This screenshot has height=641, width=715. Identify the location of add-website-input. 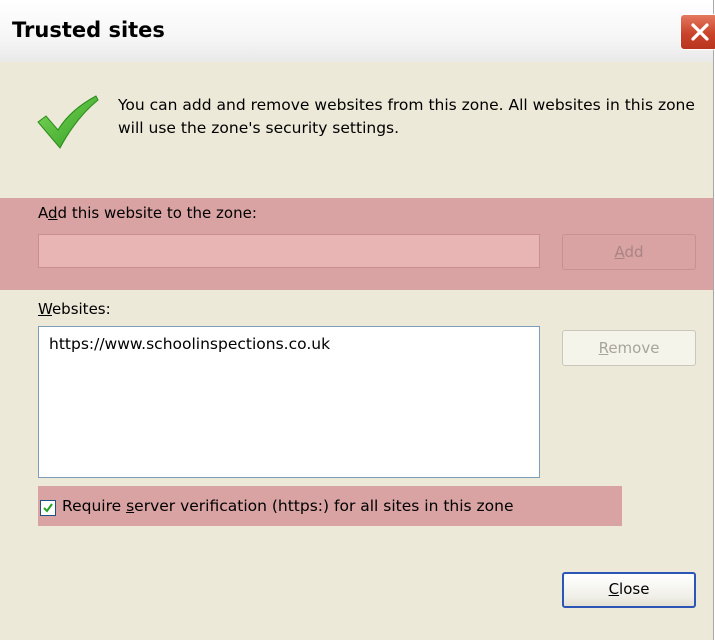
(289, 251).